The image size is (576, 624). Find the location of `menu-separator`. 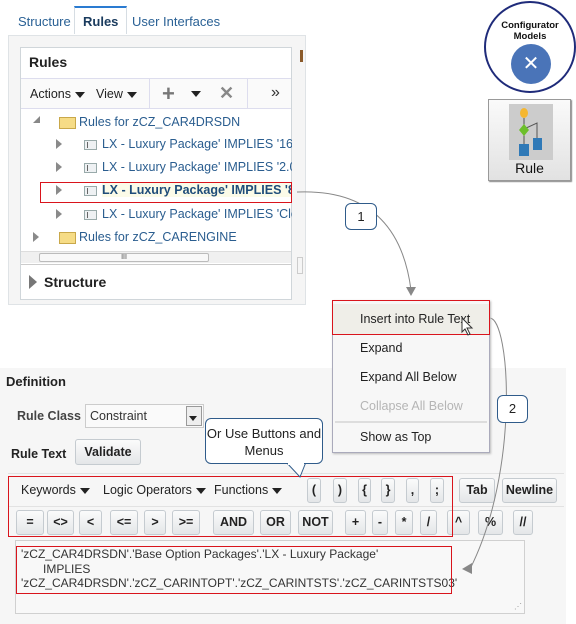

menu-separator is located at coordinates (411, 422).